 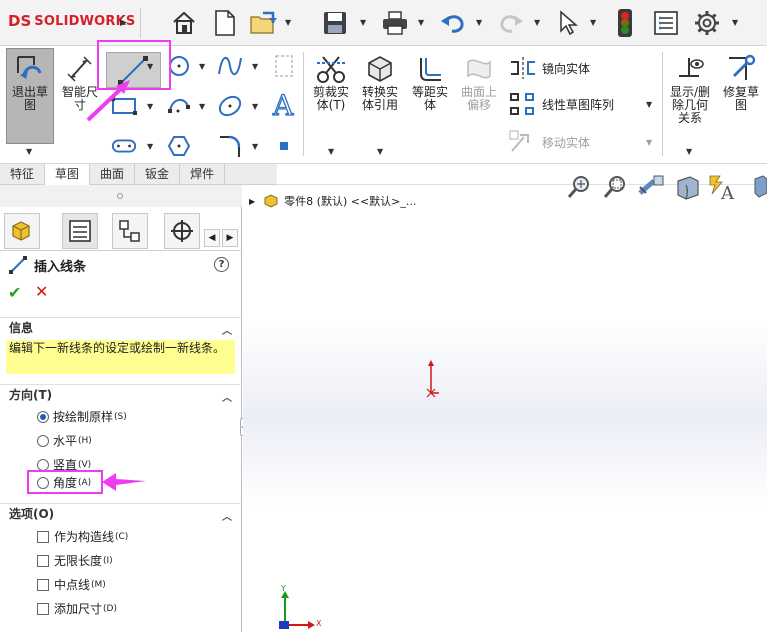 I want to click on view-orientation-icon, so click(x=754, y=187).